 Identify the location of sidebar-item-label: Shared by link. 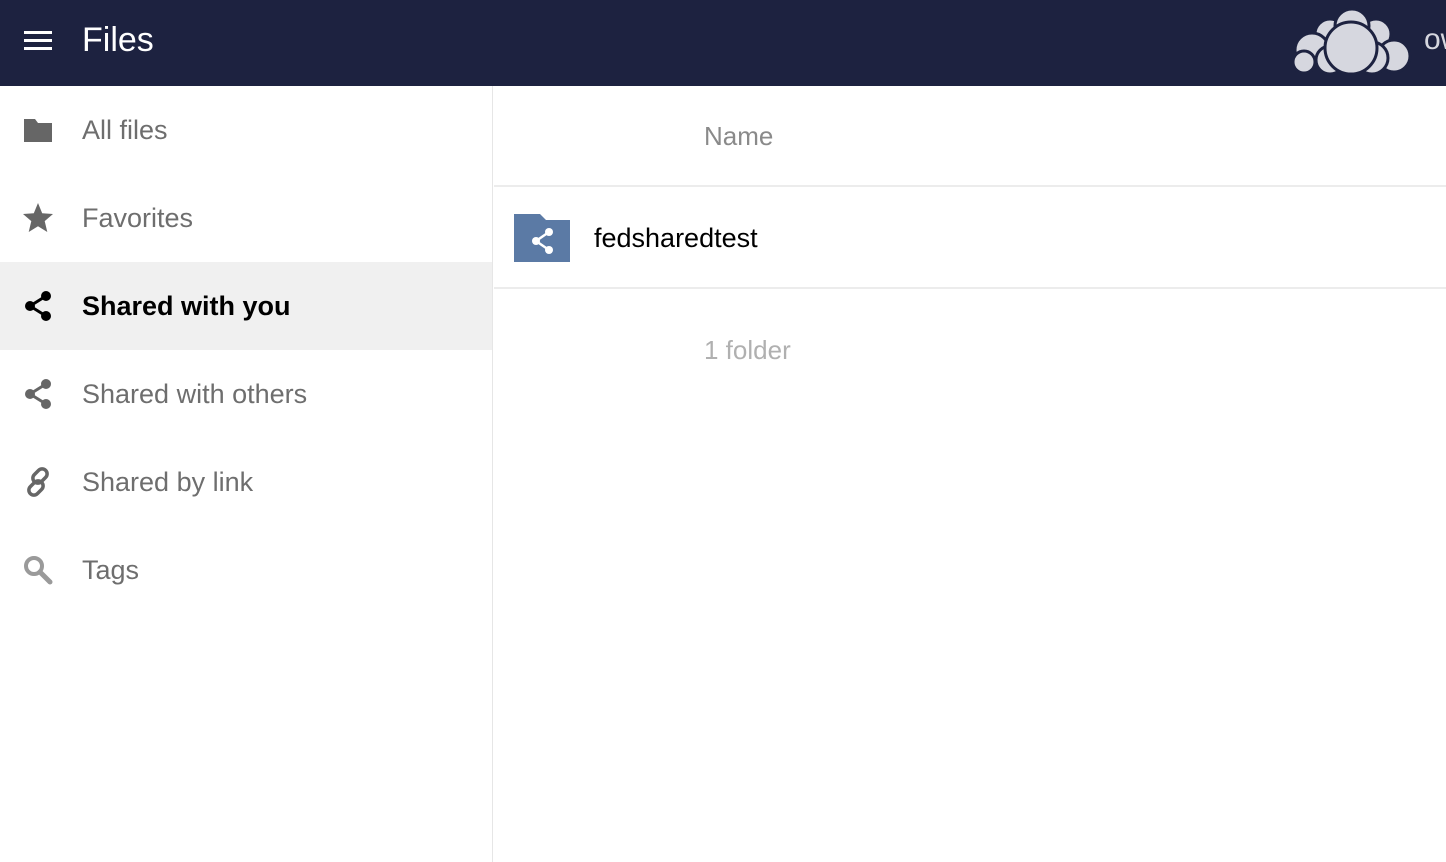
(168, 482).